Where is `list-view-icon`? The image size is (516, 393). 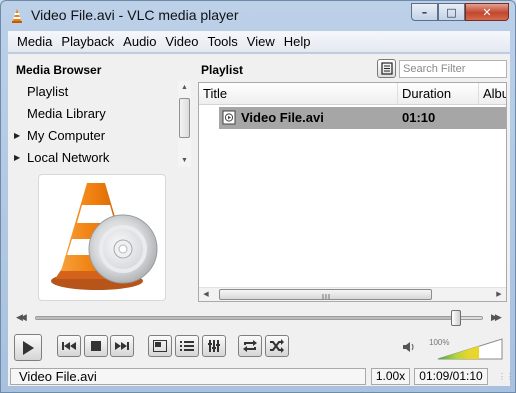
list-view-icon is located at coordinates (387, 68).